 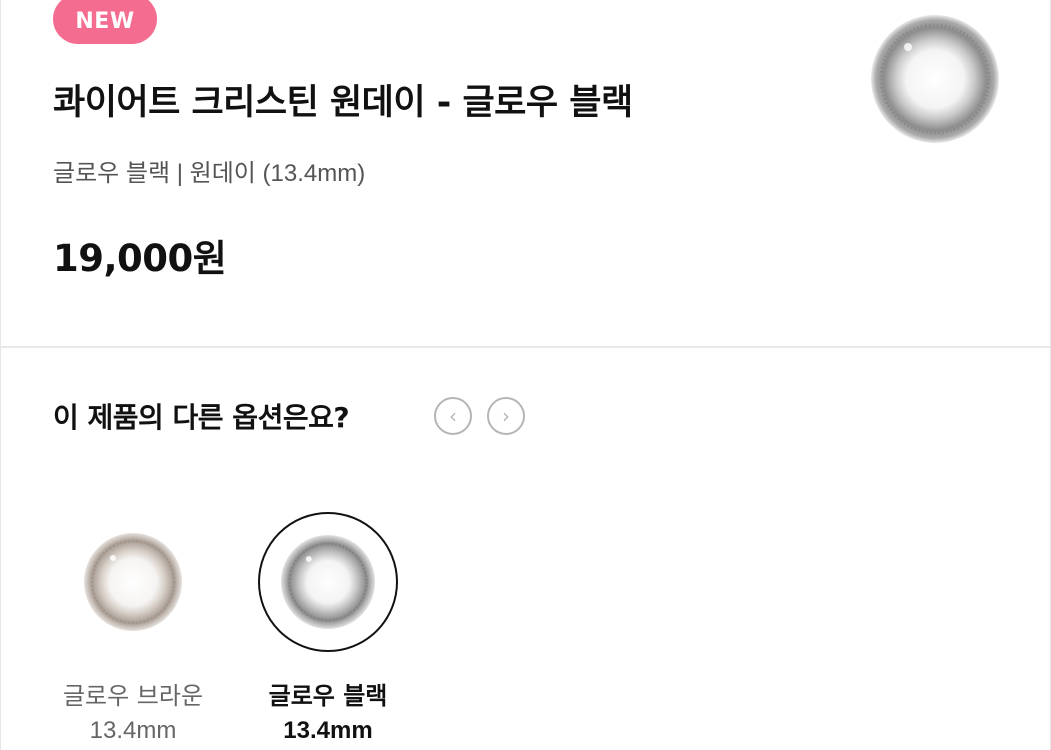 I want to click on option-lens-image, so click(x=133, y=582).